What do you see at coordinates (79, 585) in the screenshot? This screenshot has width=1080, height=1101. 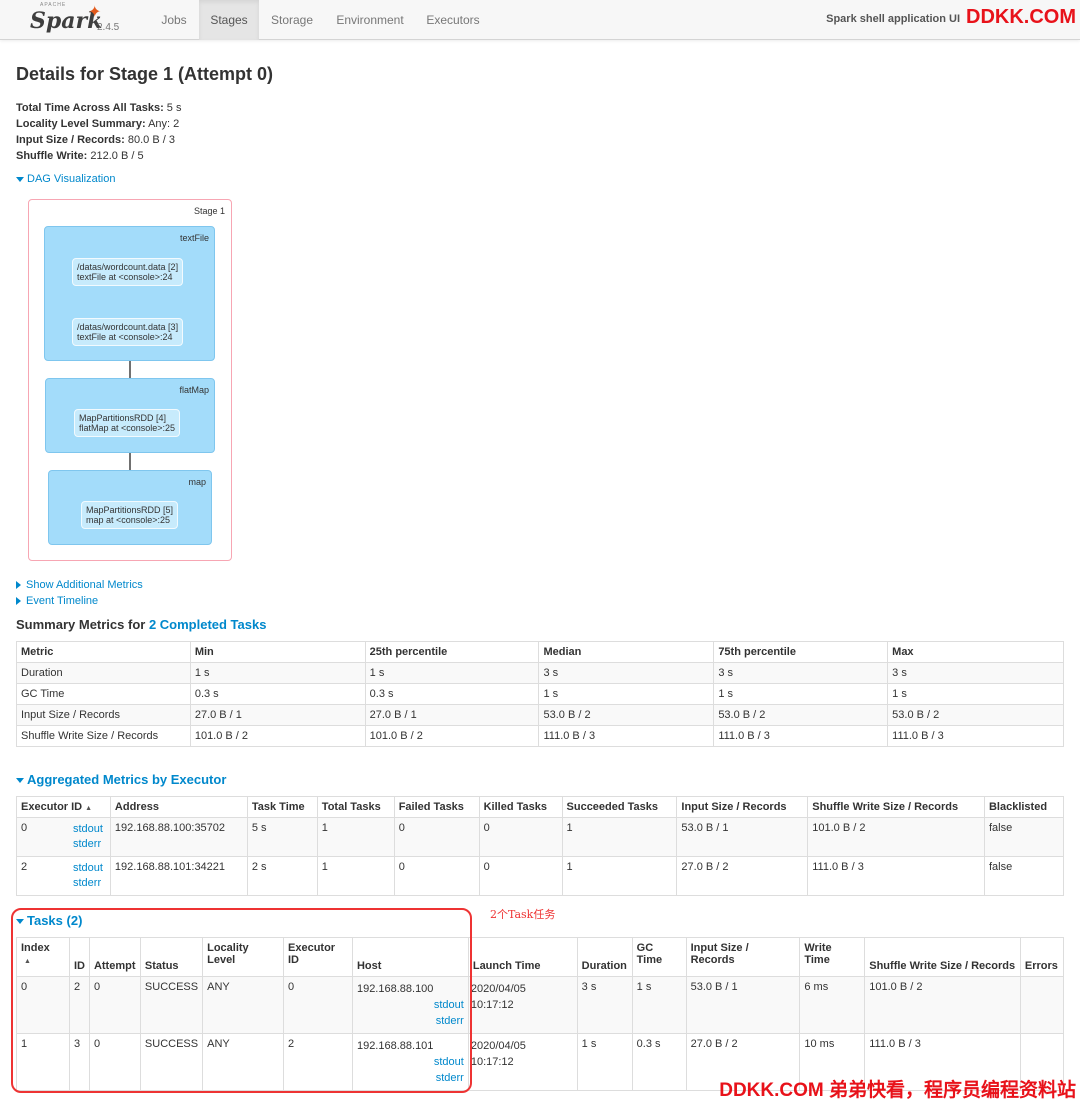 I see `show-additional-metrics-toggle: Show Additional Metrics` at bounding box center [79, 585].